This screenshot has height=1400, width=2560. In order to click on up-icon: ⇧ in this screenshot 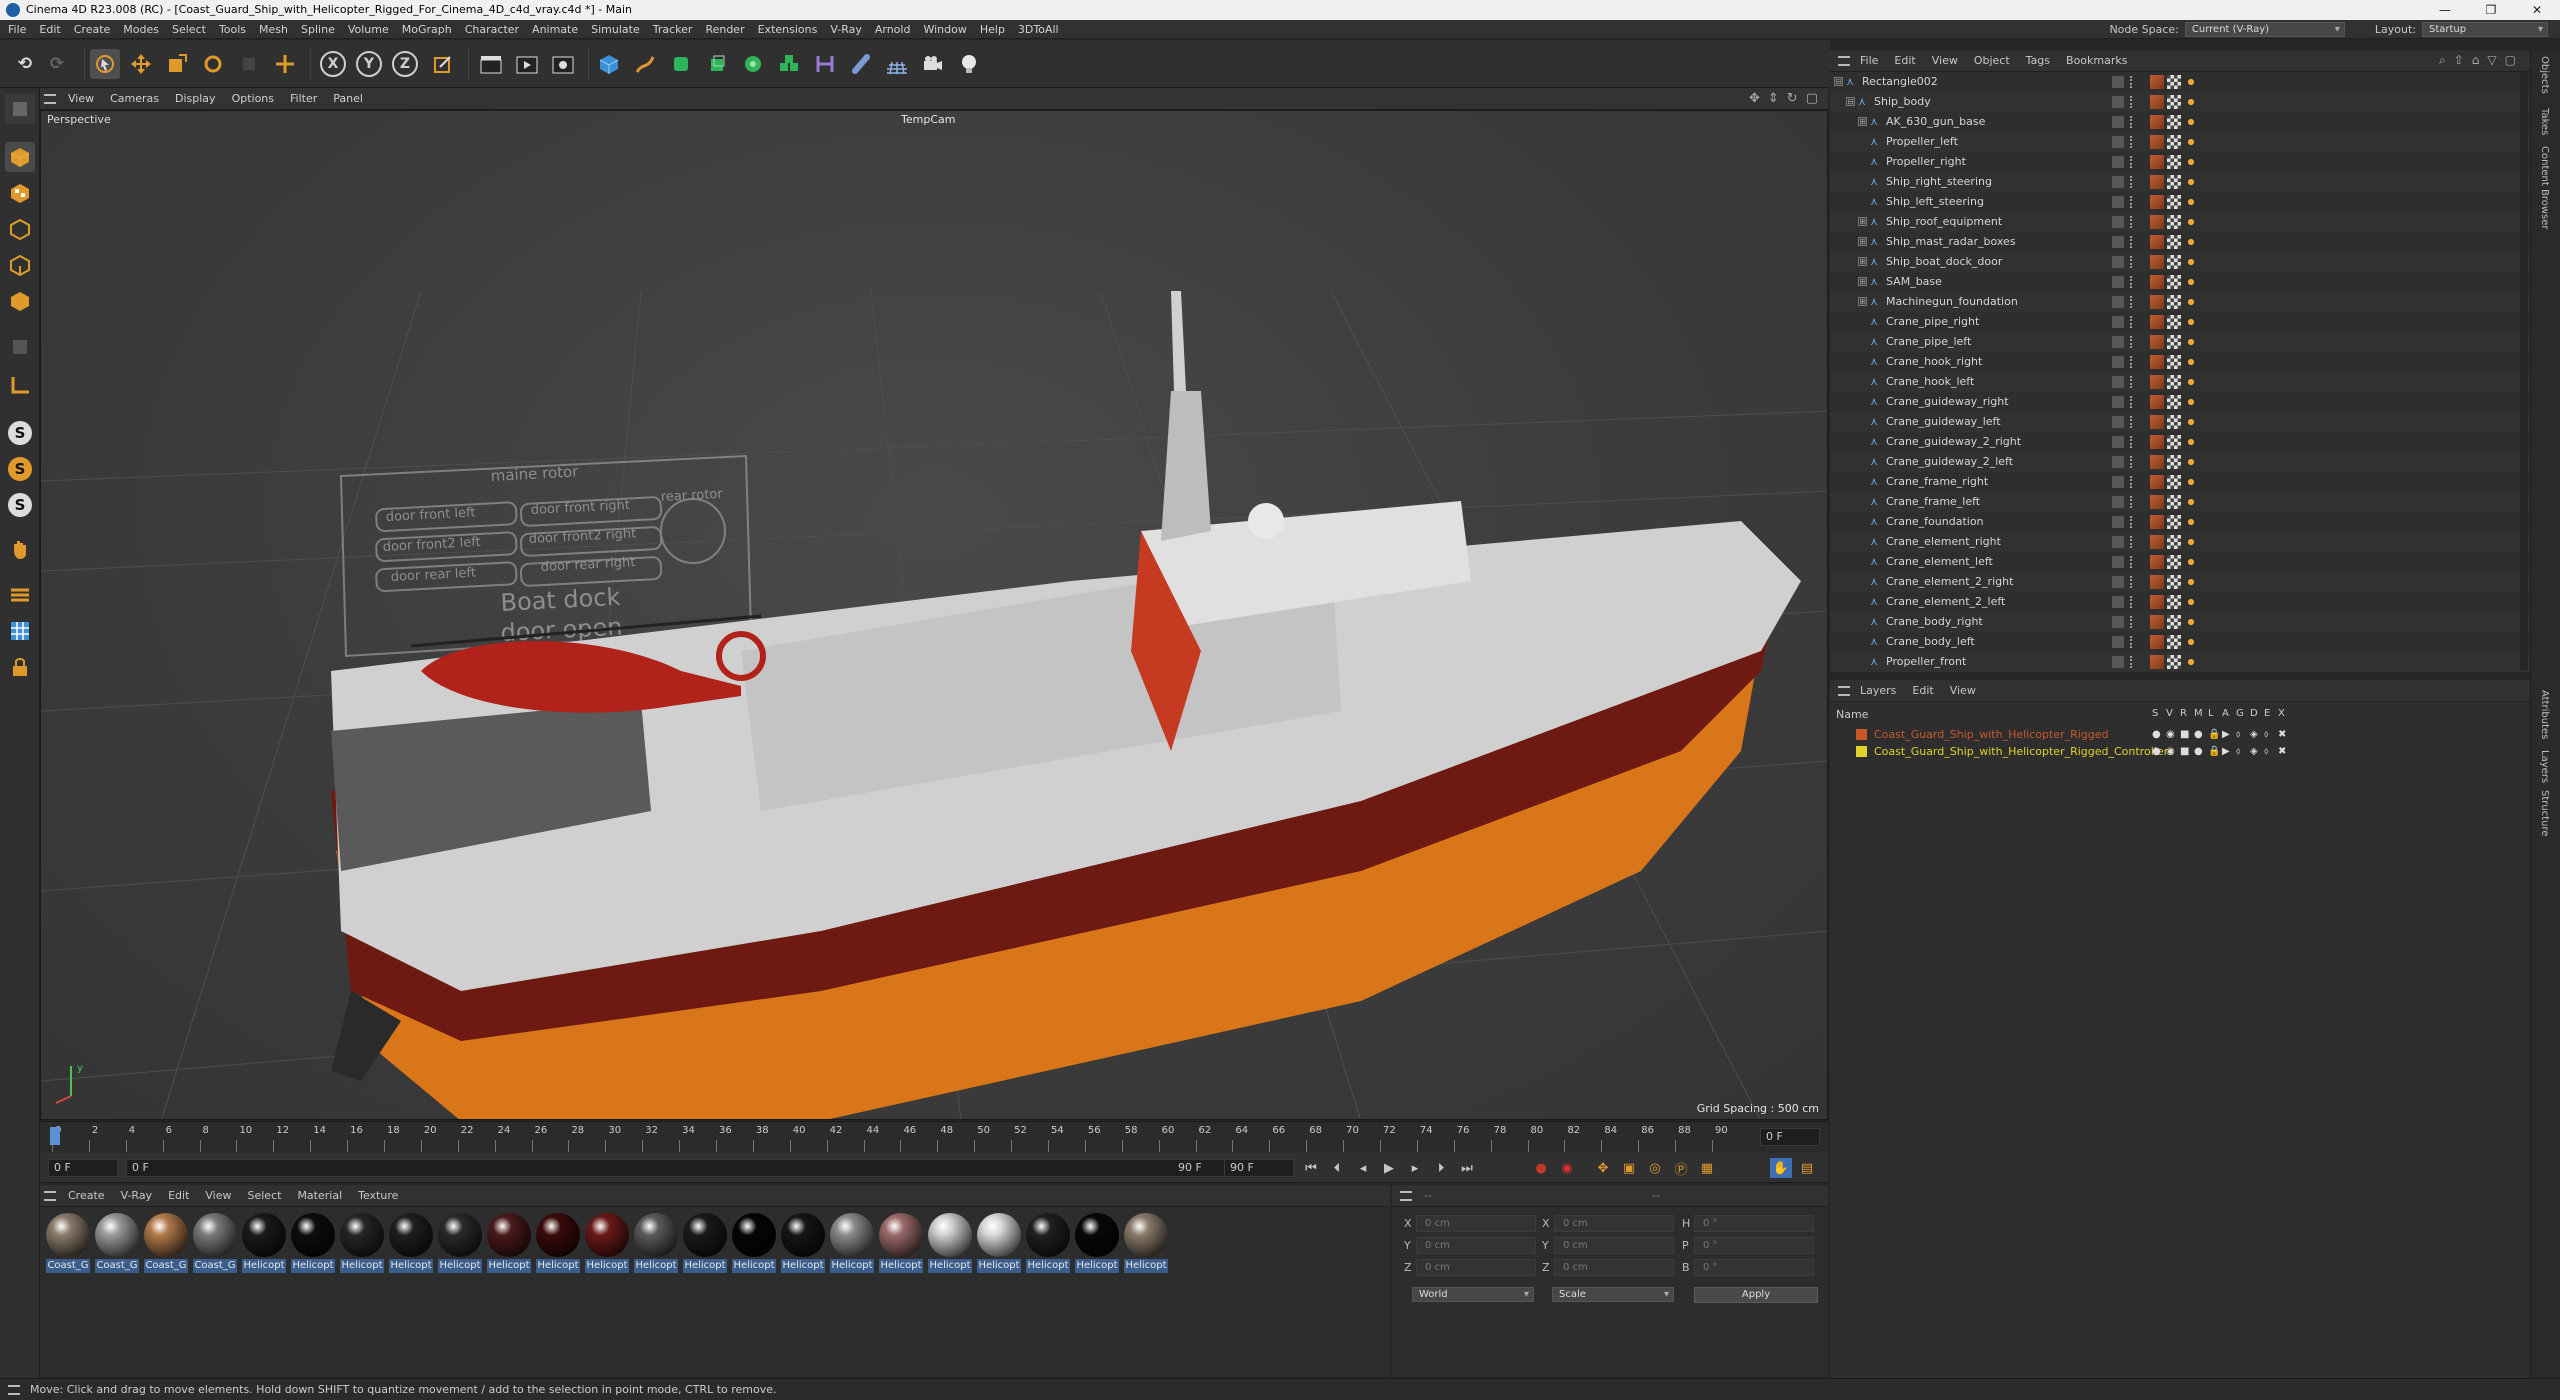, I will do `click(2459, 60)`.